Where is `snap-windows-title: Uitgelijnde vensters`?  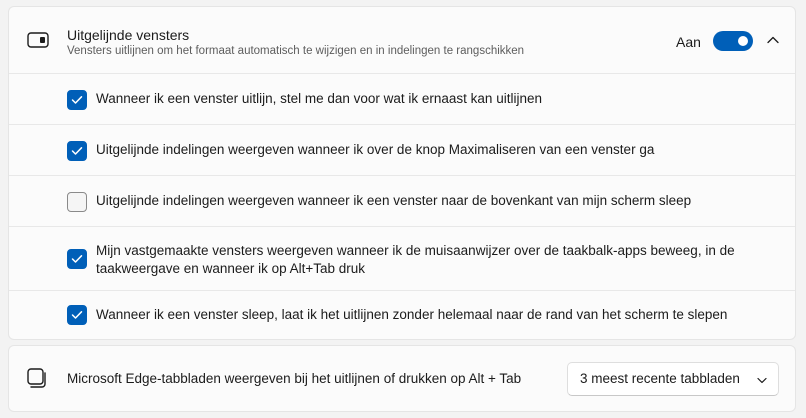
snap-windows-title: Uitgelijnde vensters is located at coordinates (128, 35).